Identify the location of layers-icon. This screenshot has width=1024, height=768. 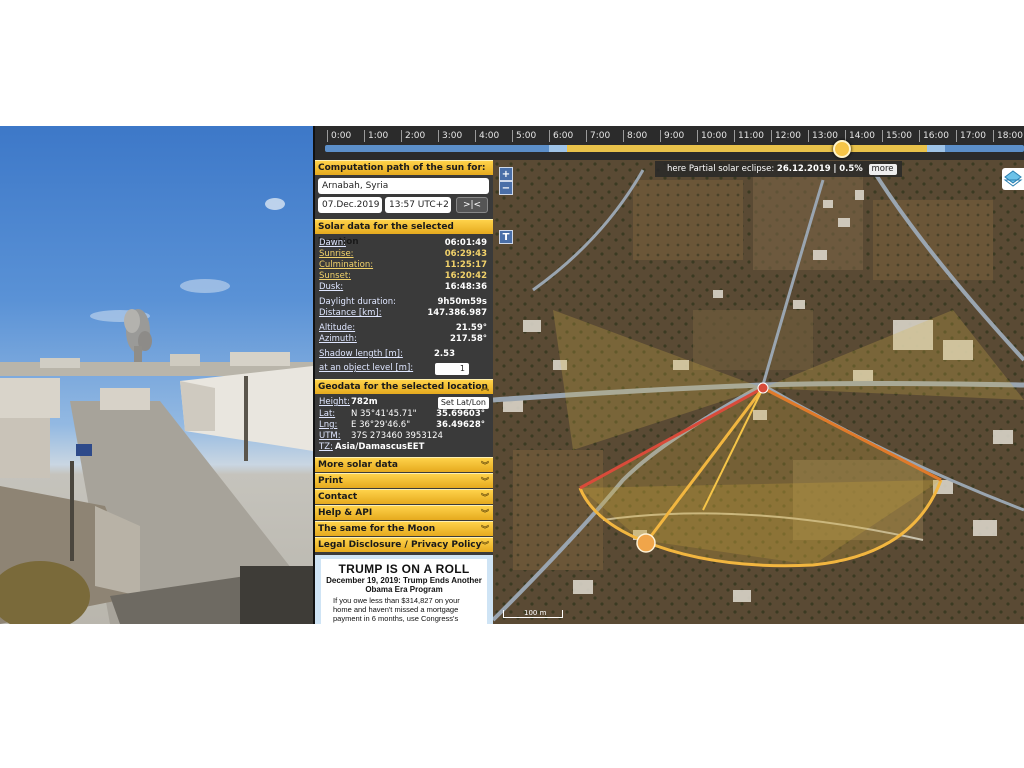
(1013, 178).